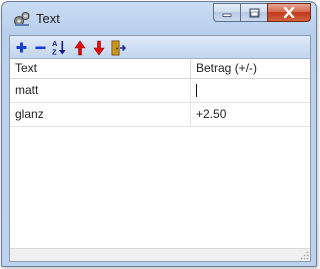 The width and height of the screenshot is (320, 269). I want to click on table-header: Text Betrag (+/-), so click(160, 69).